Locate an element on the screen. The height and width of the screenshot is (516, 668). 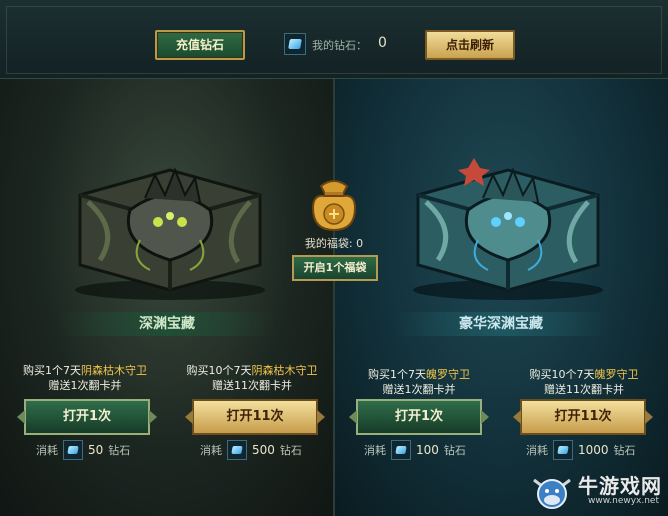
cost-value: 500 is located at coordinates (263, 450).